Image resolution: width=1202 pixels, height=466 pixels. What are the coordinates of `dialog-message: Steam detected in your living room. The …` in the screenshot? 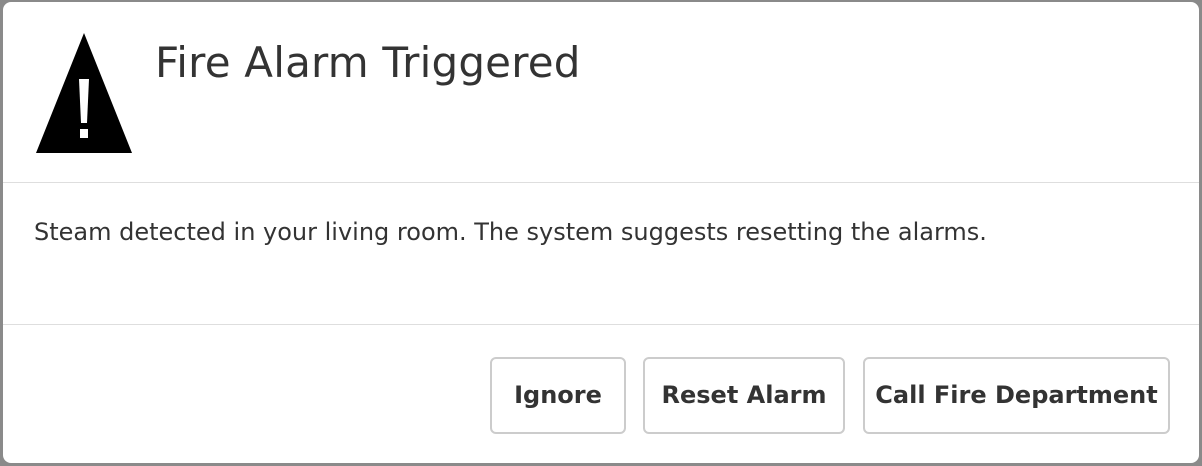 It's located at (510, 232).